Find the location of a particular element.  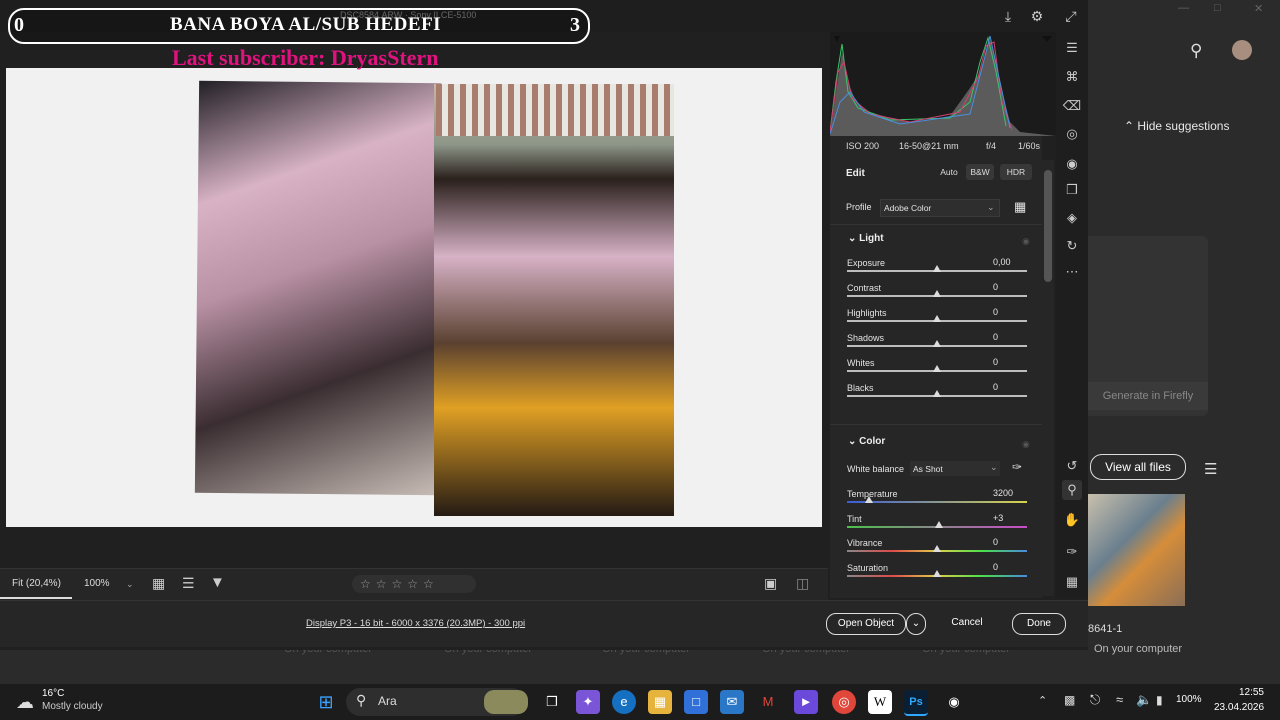

scrollbar-thumb is located at coordinates (1048, 226).